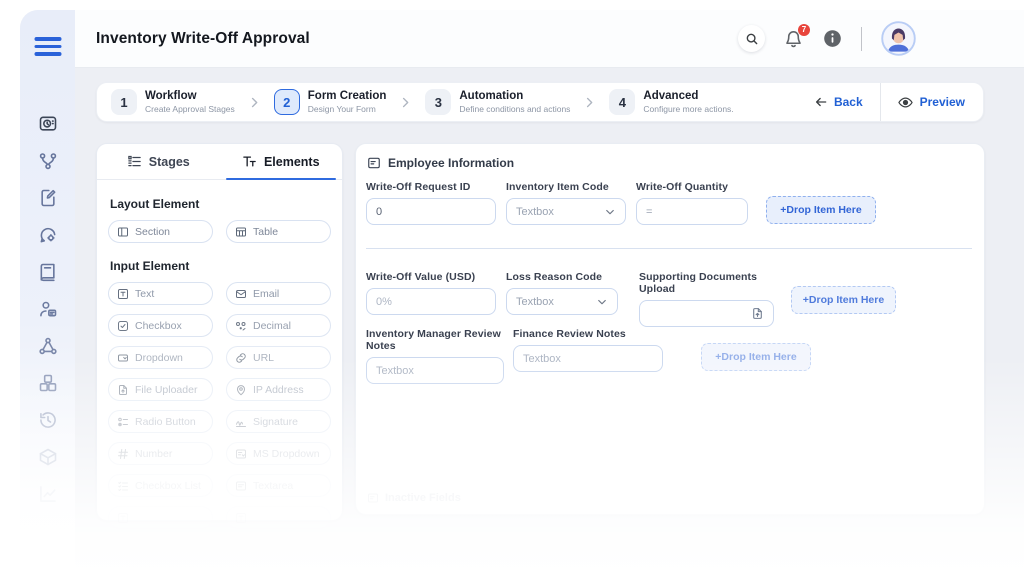 This screenshot has width=1024, height=576. What do you see at coordinates (671, 102) in the screenshot?
I see `step-advanced: 4 Advanced Configure more actions.` at bounding box center [671, 102].